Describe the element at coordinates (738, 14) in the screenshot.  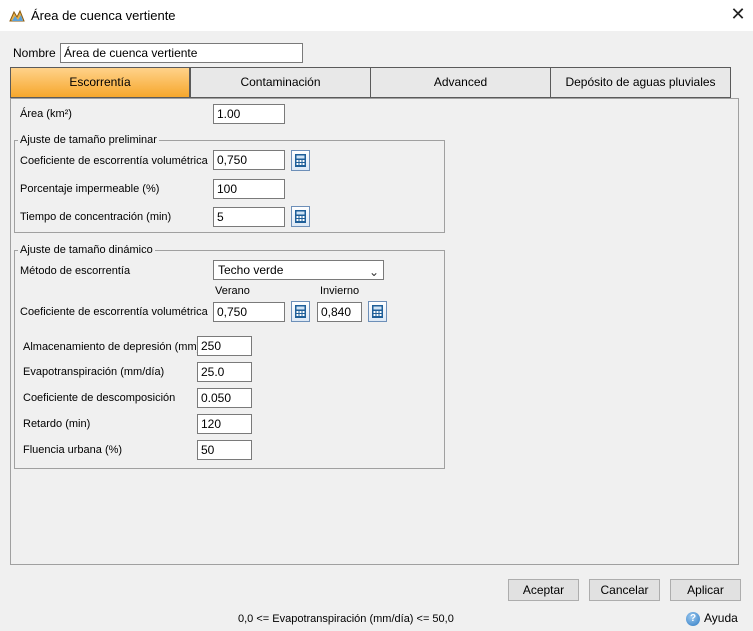
I see `close-icon: ✕` at that location.